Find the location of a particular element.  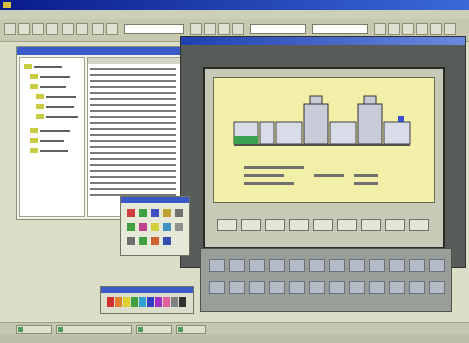

color-swatches is located at coordinates (148, 304).